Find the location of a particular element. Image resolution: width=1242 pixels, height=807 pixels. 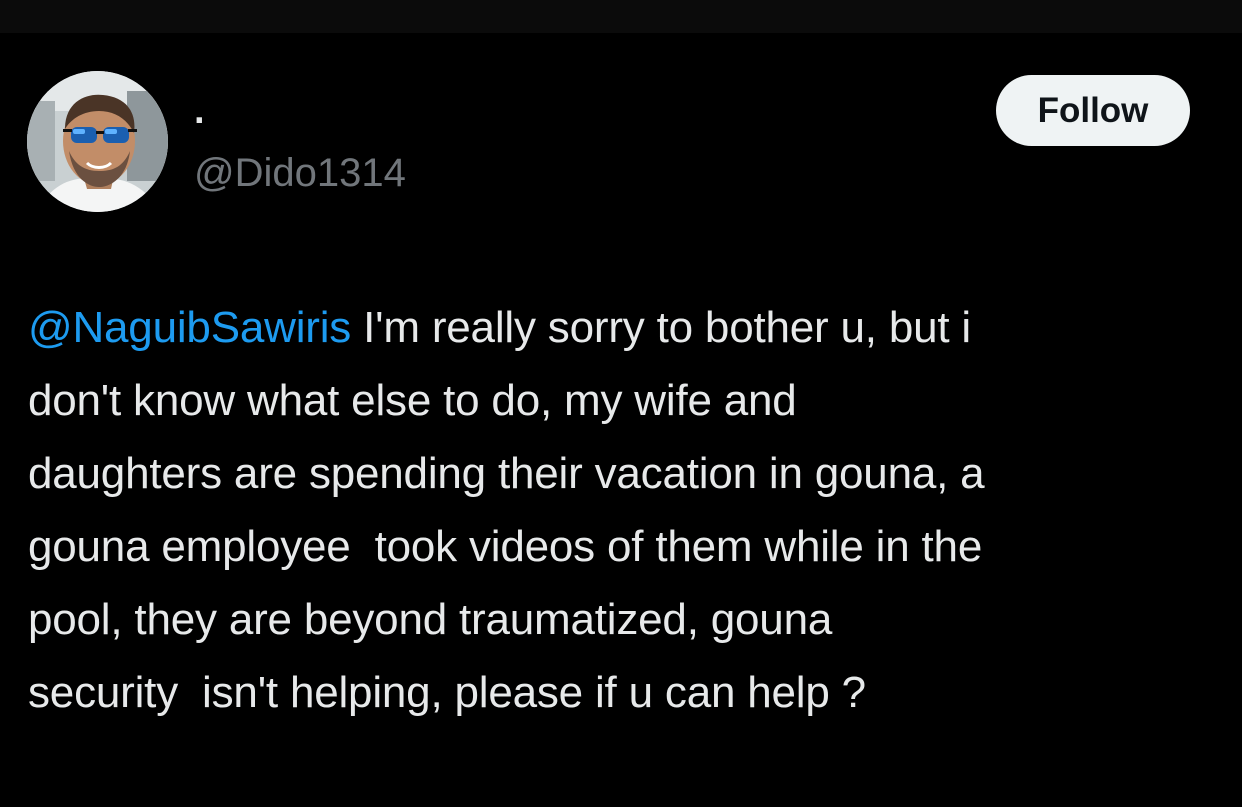

profile-photo-icon is located at coordinates (97, 141).